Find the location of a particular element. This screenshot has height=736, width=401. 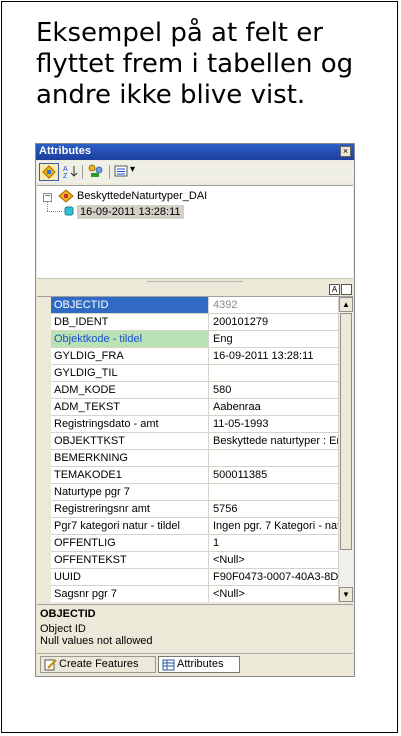

table-row: GYLDIG_TIL is located at coordinates (194, 373).